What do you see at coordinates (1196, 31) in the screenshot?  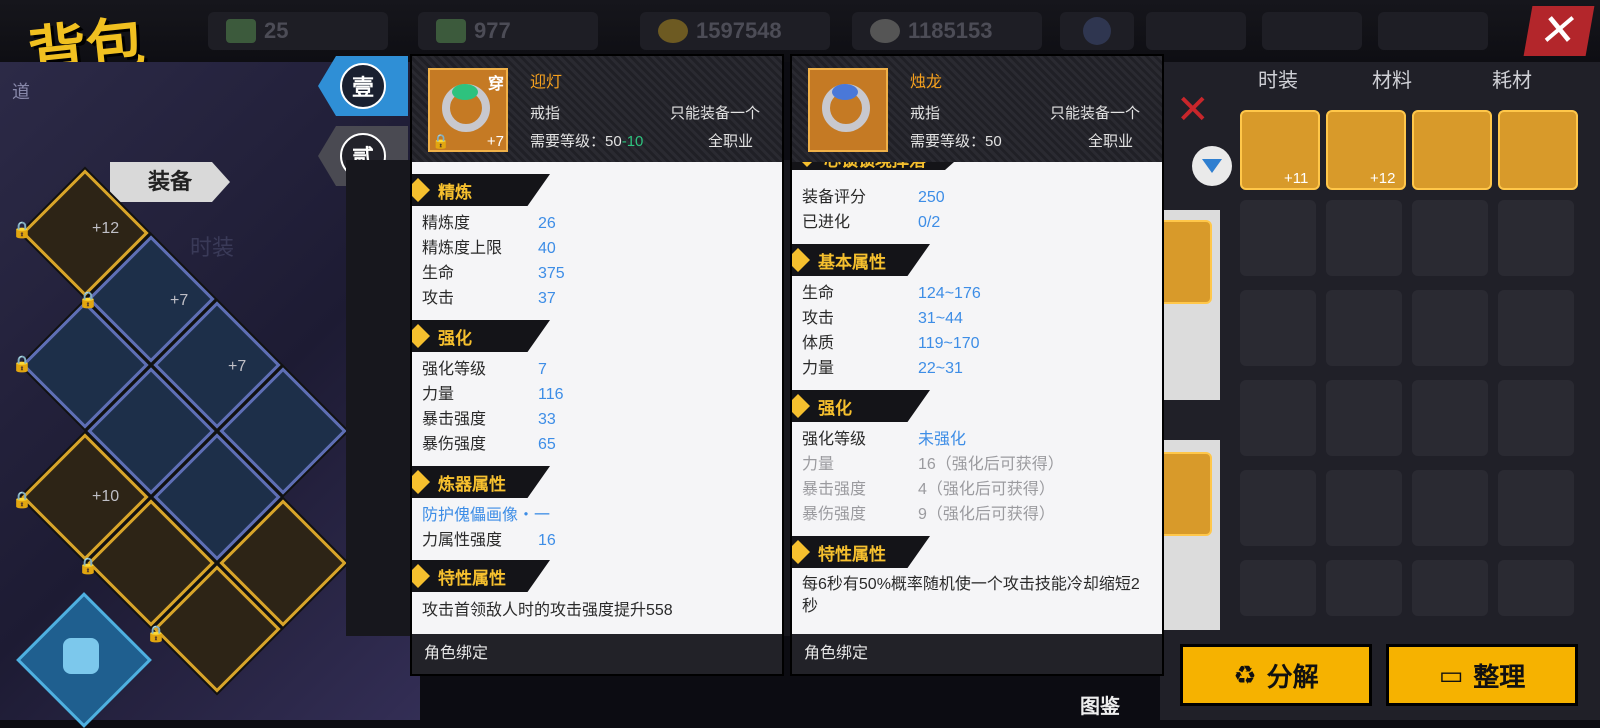 I see `top-slot-empty` at bounding box center [1196, 31].